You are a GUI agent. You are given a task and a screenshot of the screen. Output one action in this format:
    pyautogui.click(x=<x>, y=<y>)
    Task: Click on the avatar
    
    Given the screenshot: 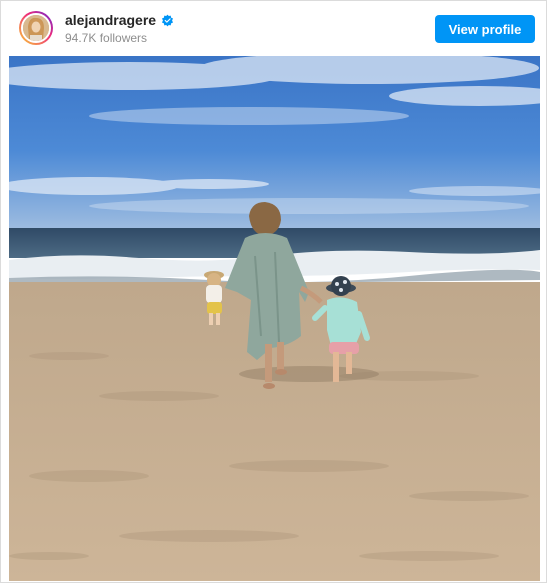 What is the action you would take?
    pyautogui.click(x=36, y=28)
    